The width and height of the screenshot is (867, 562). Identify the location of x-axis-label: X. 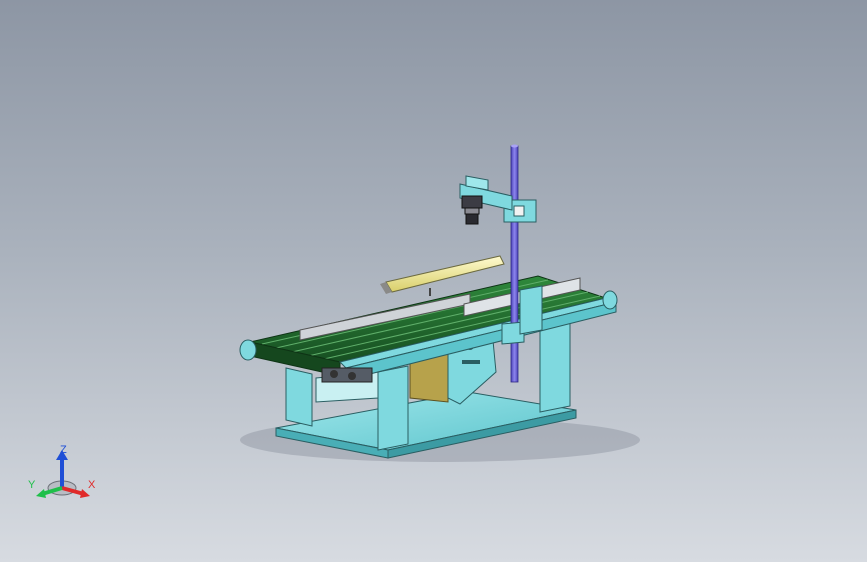
(92, 485).